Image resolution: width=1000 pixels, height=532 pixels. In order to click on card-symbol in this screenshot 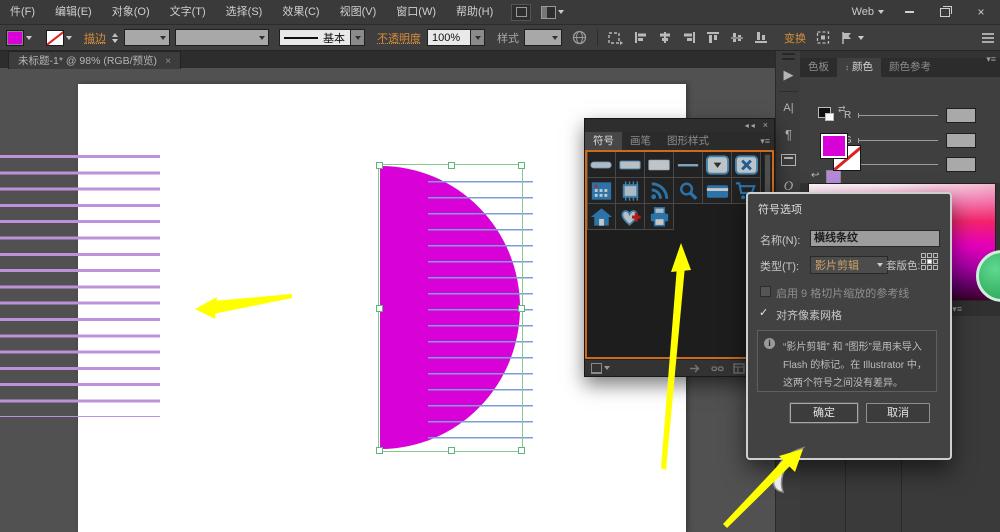, I will do `click(717, 191)`.